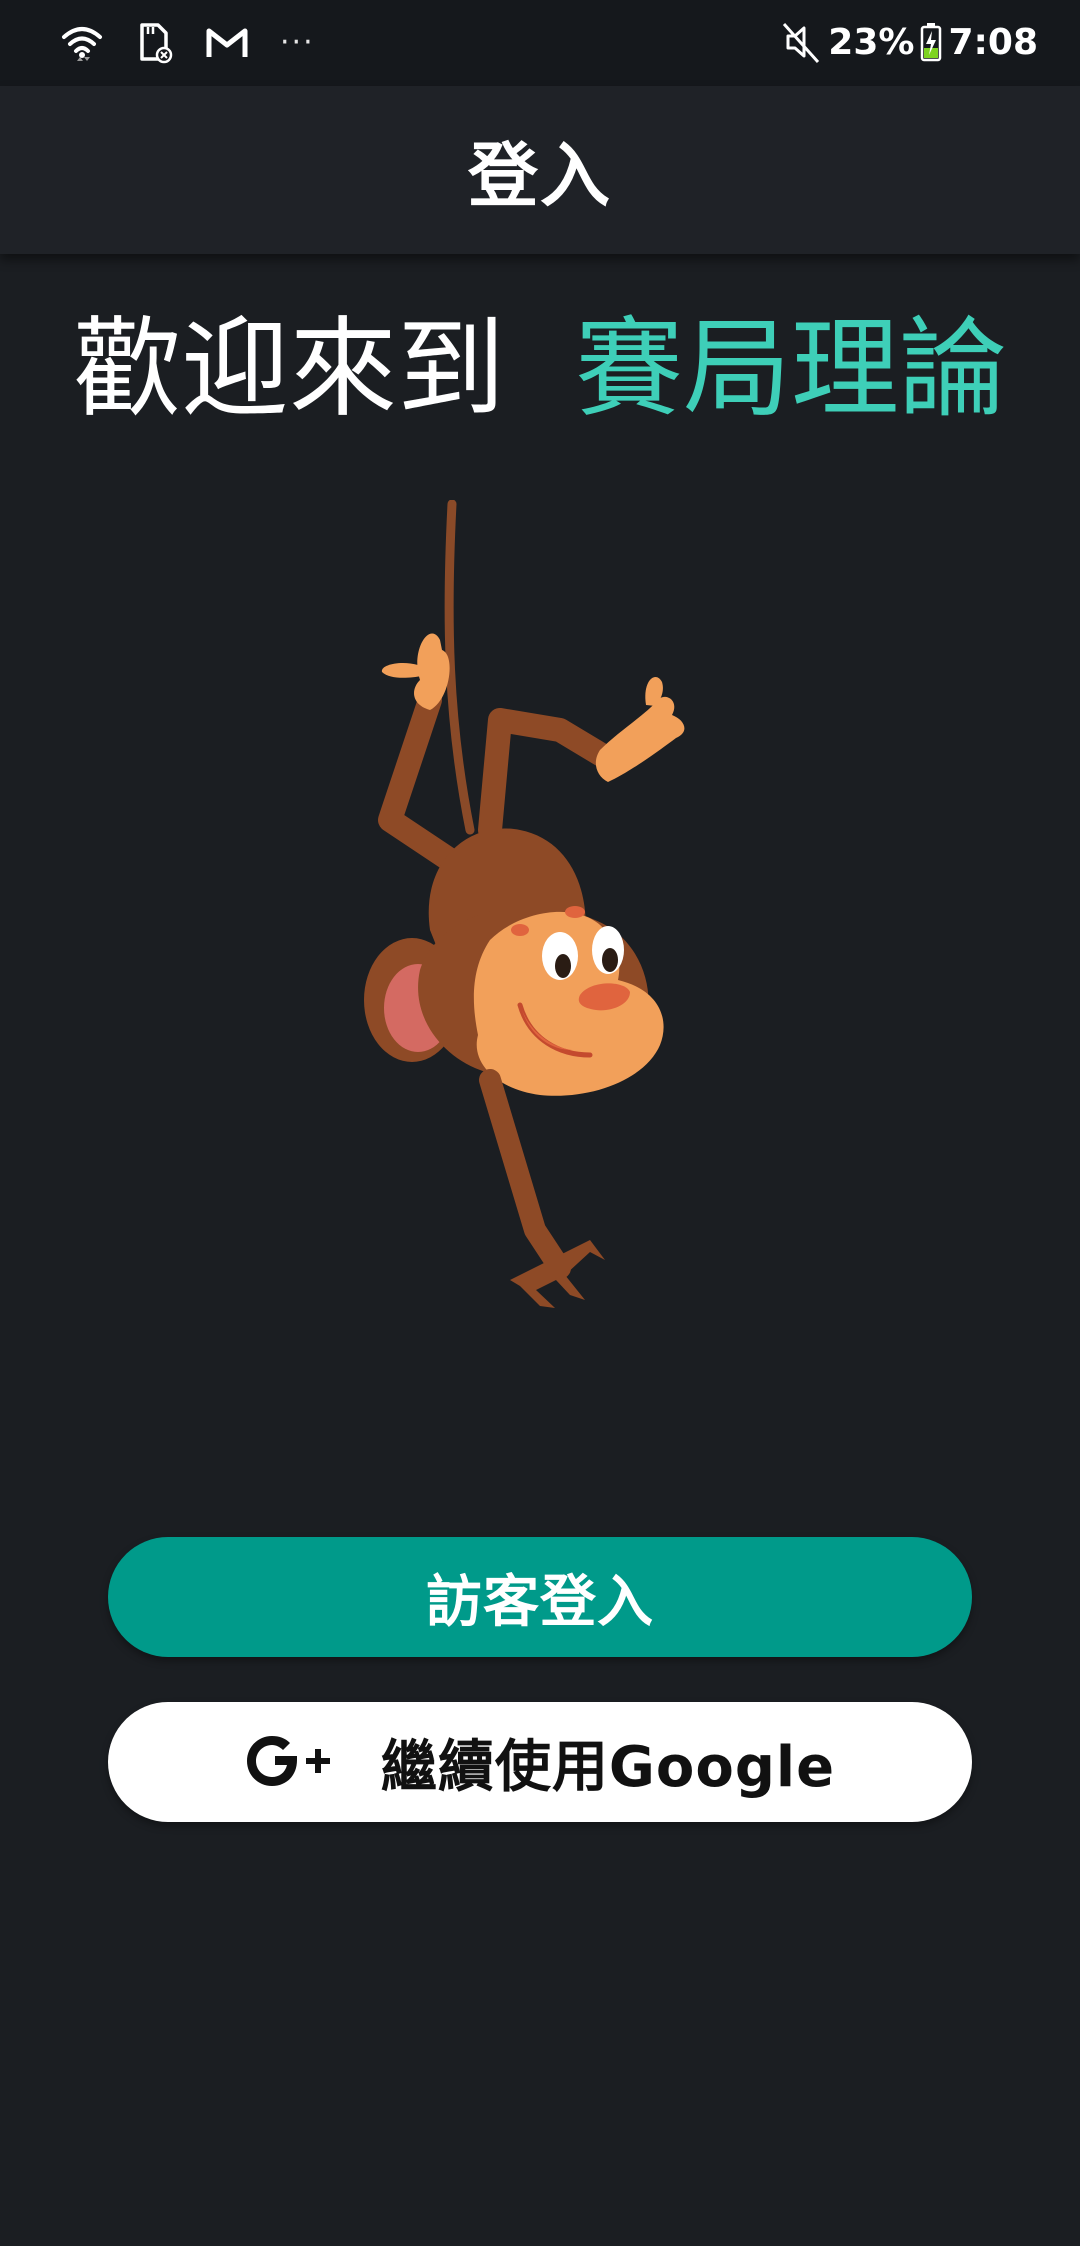 This screenshot has width=1080, height=2246. Describe the element at coordinates (288, 369) in the screenshot. I see `welcome-prefix: 歡迎來到` at that location.